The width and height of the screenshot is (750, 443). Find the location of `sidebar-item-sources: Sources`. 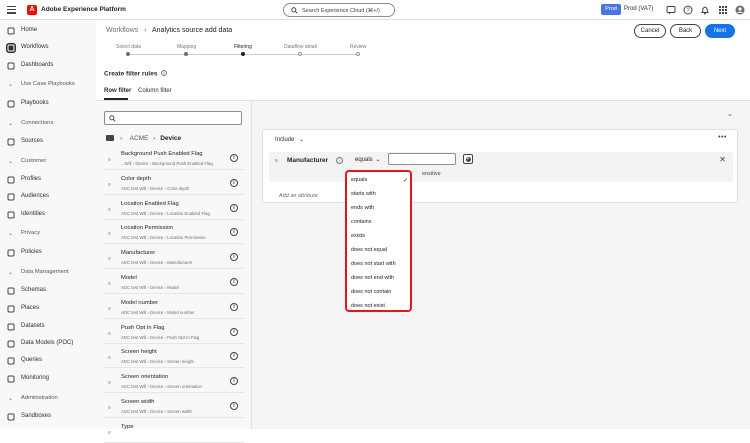

sidebar-item-sources: Sources is located at coordinates (48, 142).